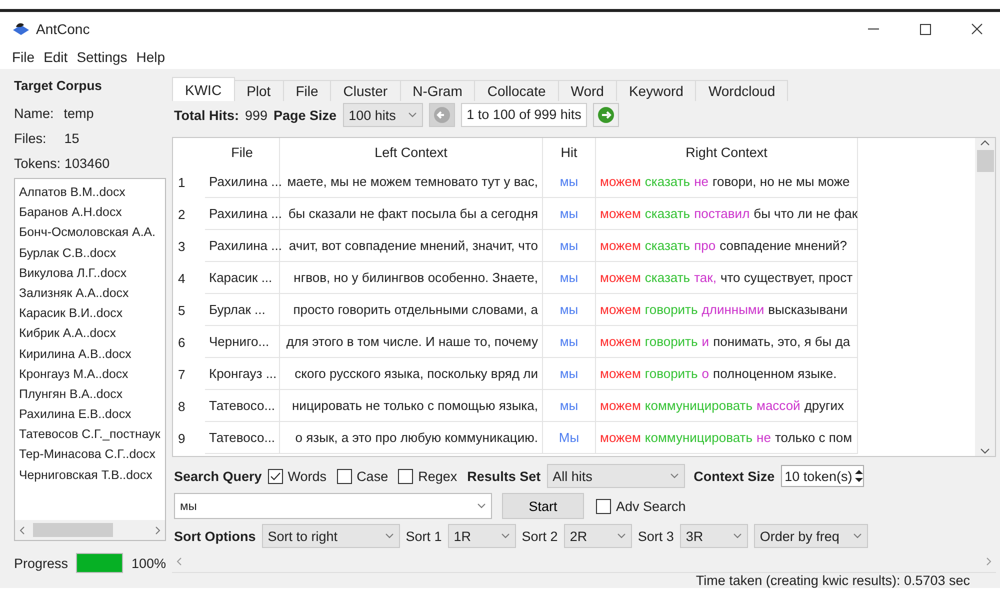  What do you see at coordinates (411, 374) in the screenshot?
I see `table-cell: ского русского языка, поскольку вряд ли` at bounding box center [411, 374].